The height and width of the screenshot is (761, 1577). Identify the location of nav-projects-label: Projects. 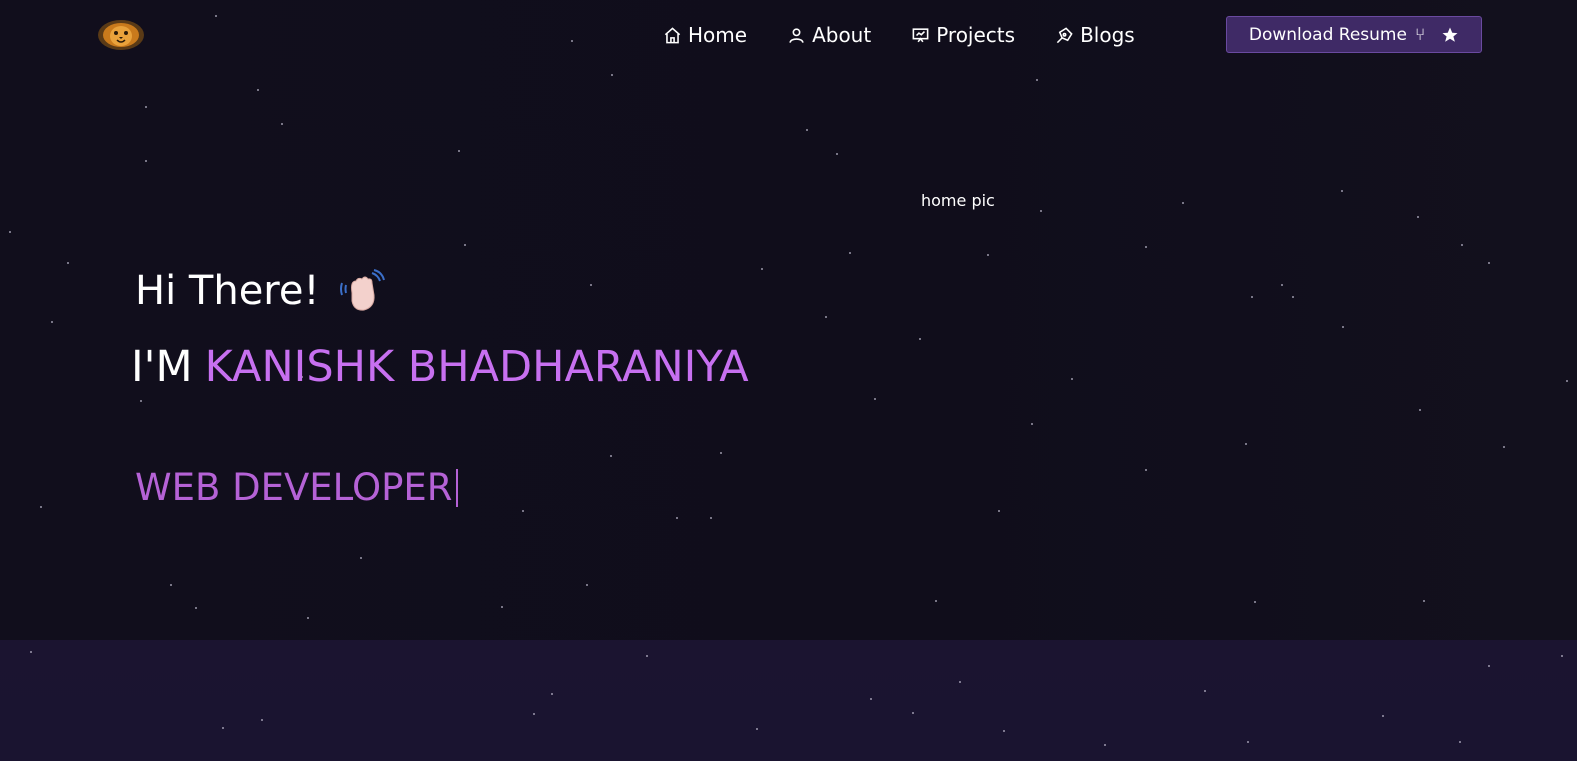
(976, 35).